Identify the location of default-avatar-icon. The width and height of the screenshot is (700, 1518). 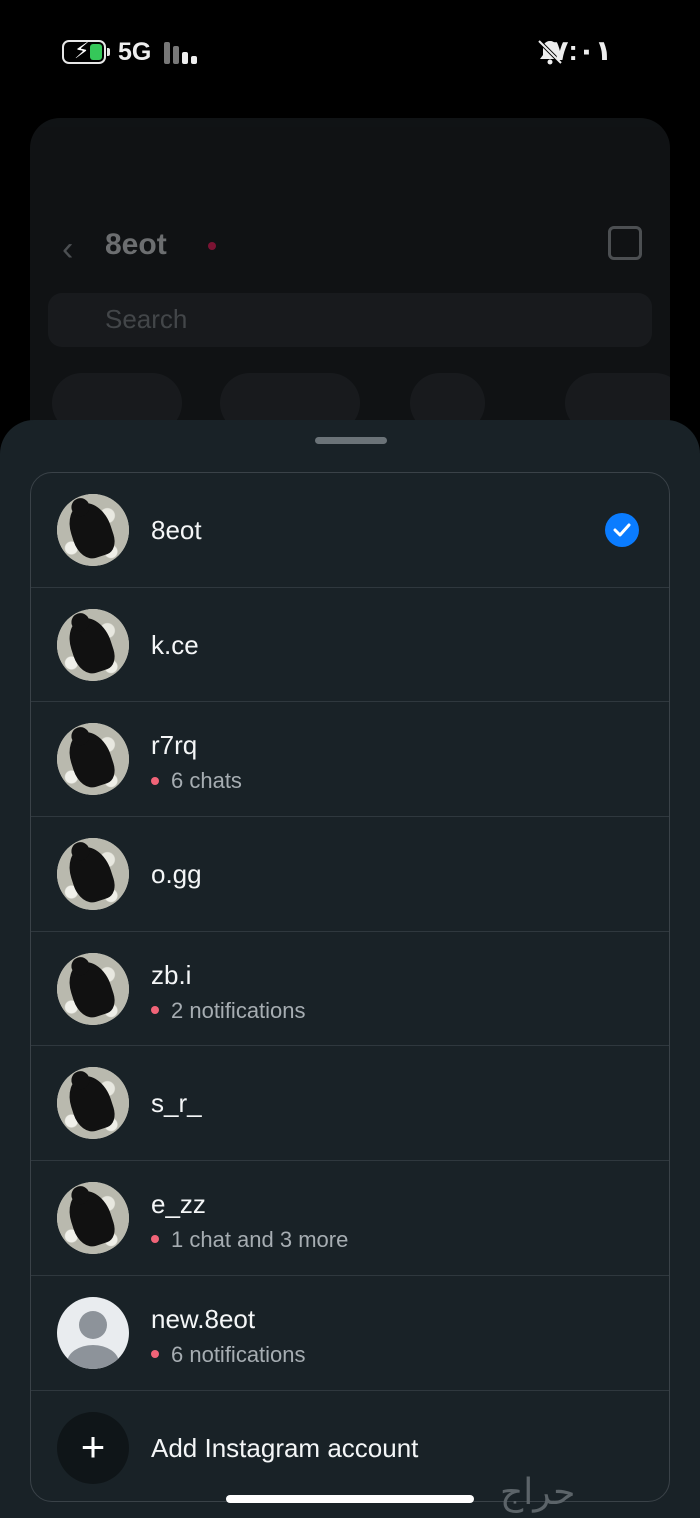
(93, 1332).